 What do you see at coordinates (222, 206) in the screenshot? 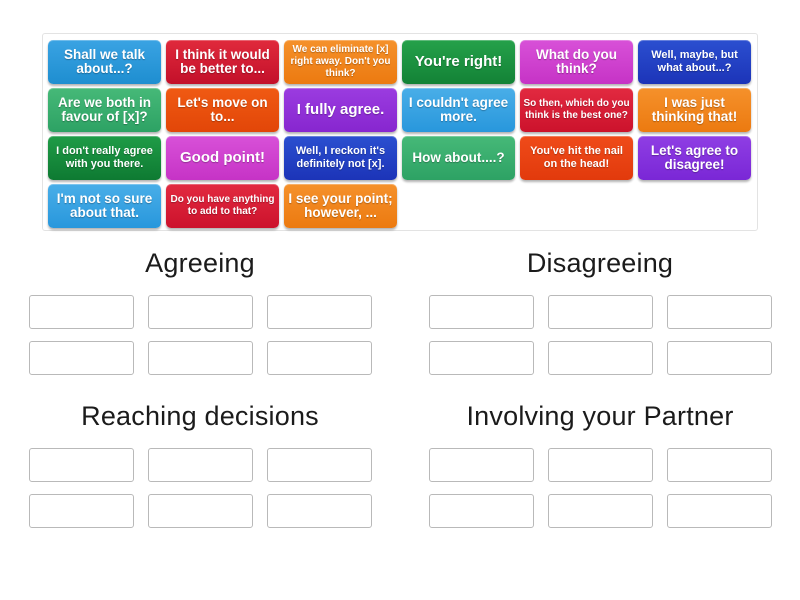
I see `draggable-tile: Do you have anything to add to that?` at bounding box center [222, 206].